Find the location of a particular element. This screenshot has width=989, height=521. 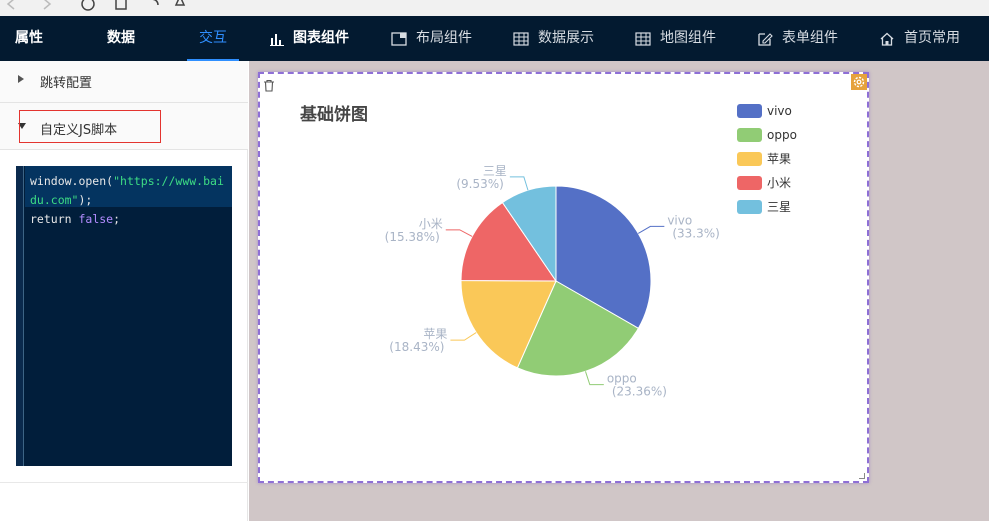

pie-label-name-4: 三星 is located at coordinates (495, 171).